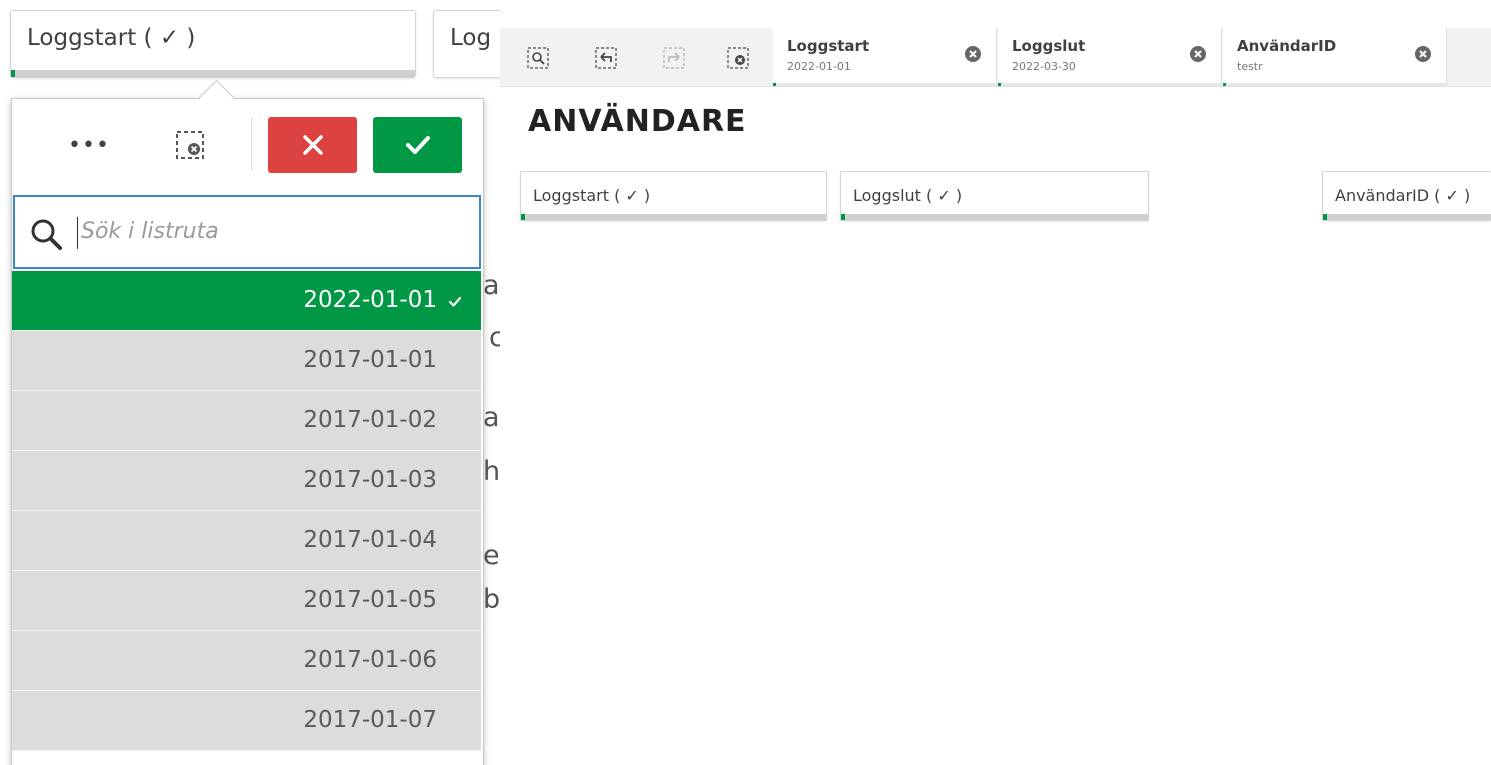  What do you see at coordinates (491, 471) in the screenshot?
I see `background-text: ha` at bounding box center [491, 471].